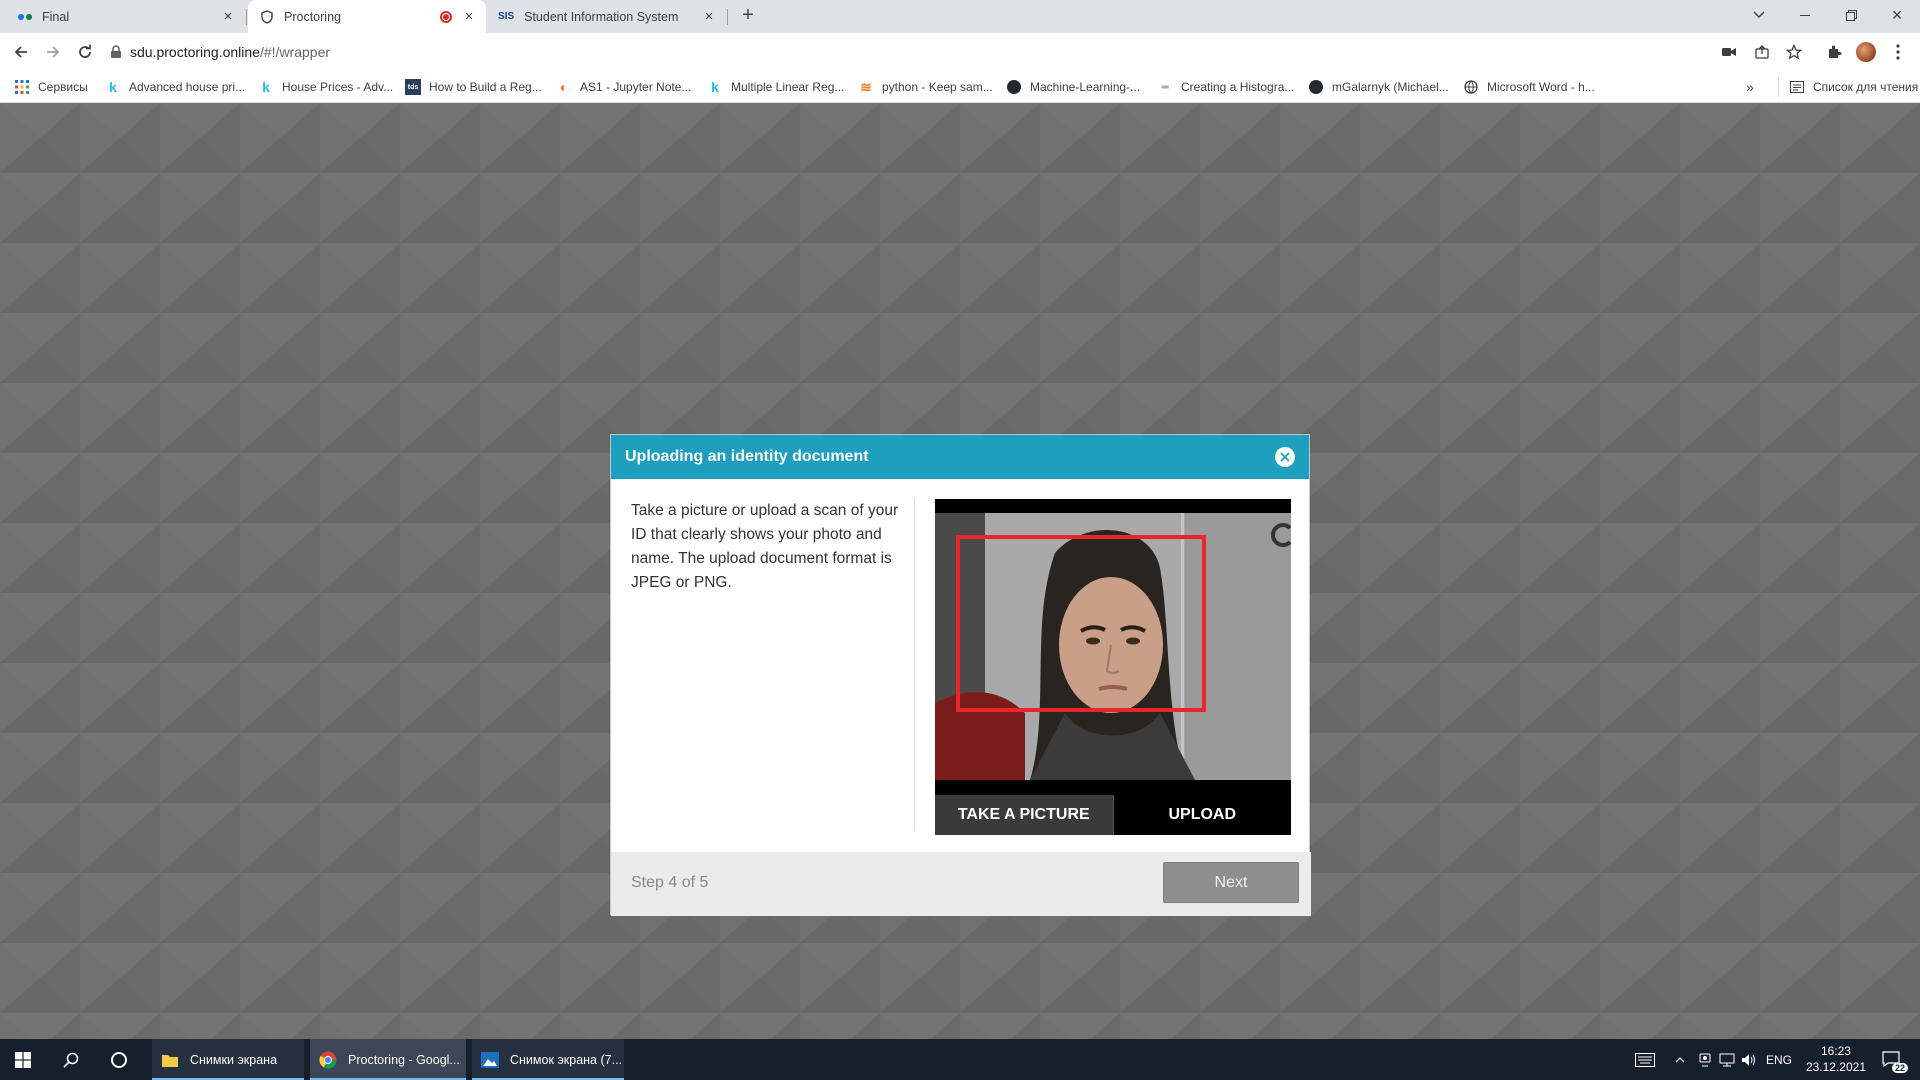  I want to click on face-frame, so click(1081, 623).